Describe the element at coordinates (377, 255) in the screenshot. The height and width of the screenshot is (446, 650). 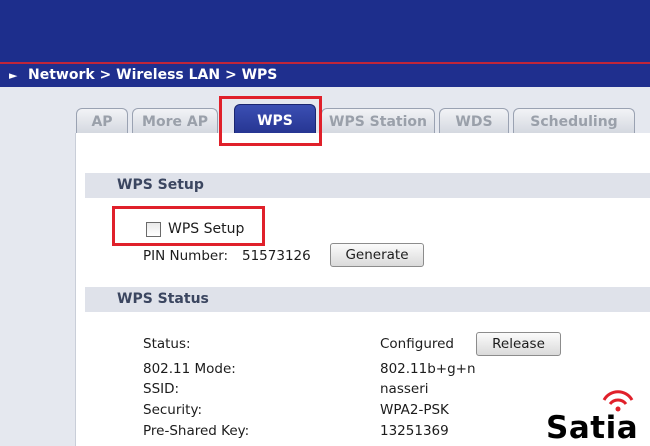
I see `generate-button: Generate` at that location.